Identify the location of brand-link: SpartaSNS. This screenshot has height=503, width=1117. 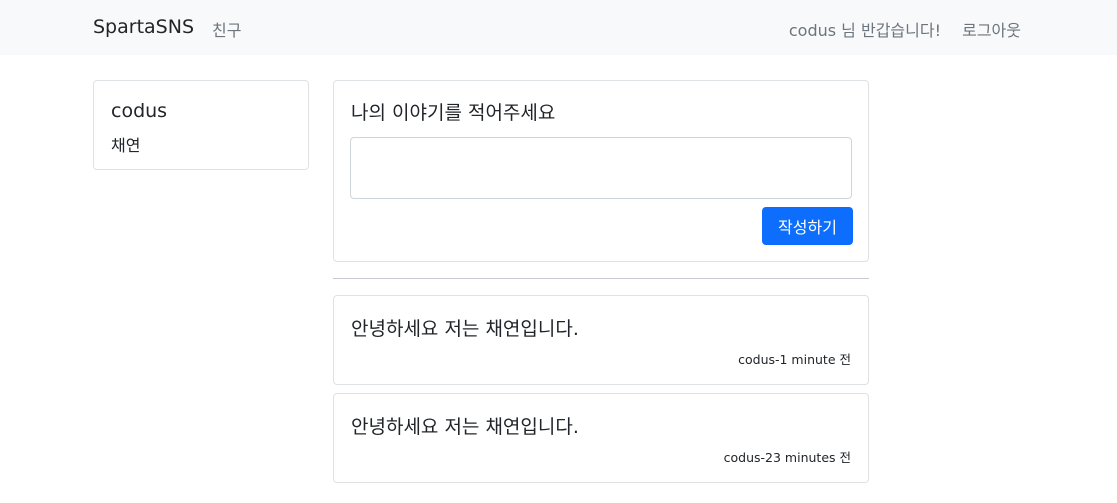
(143, 27).